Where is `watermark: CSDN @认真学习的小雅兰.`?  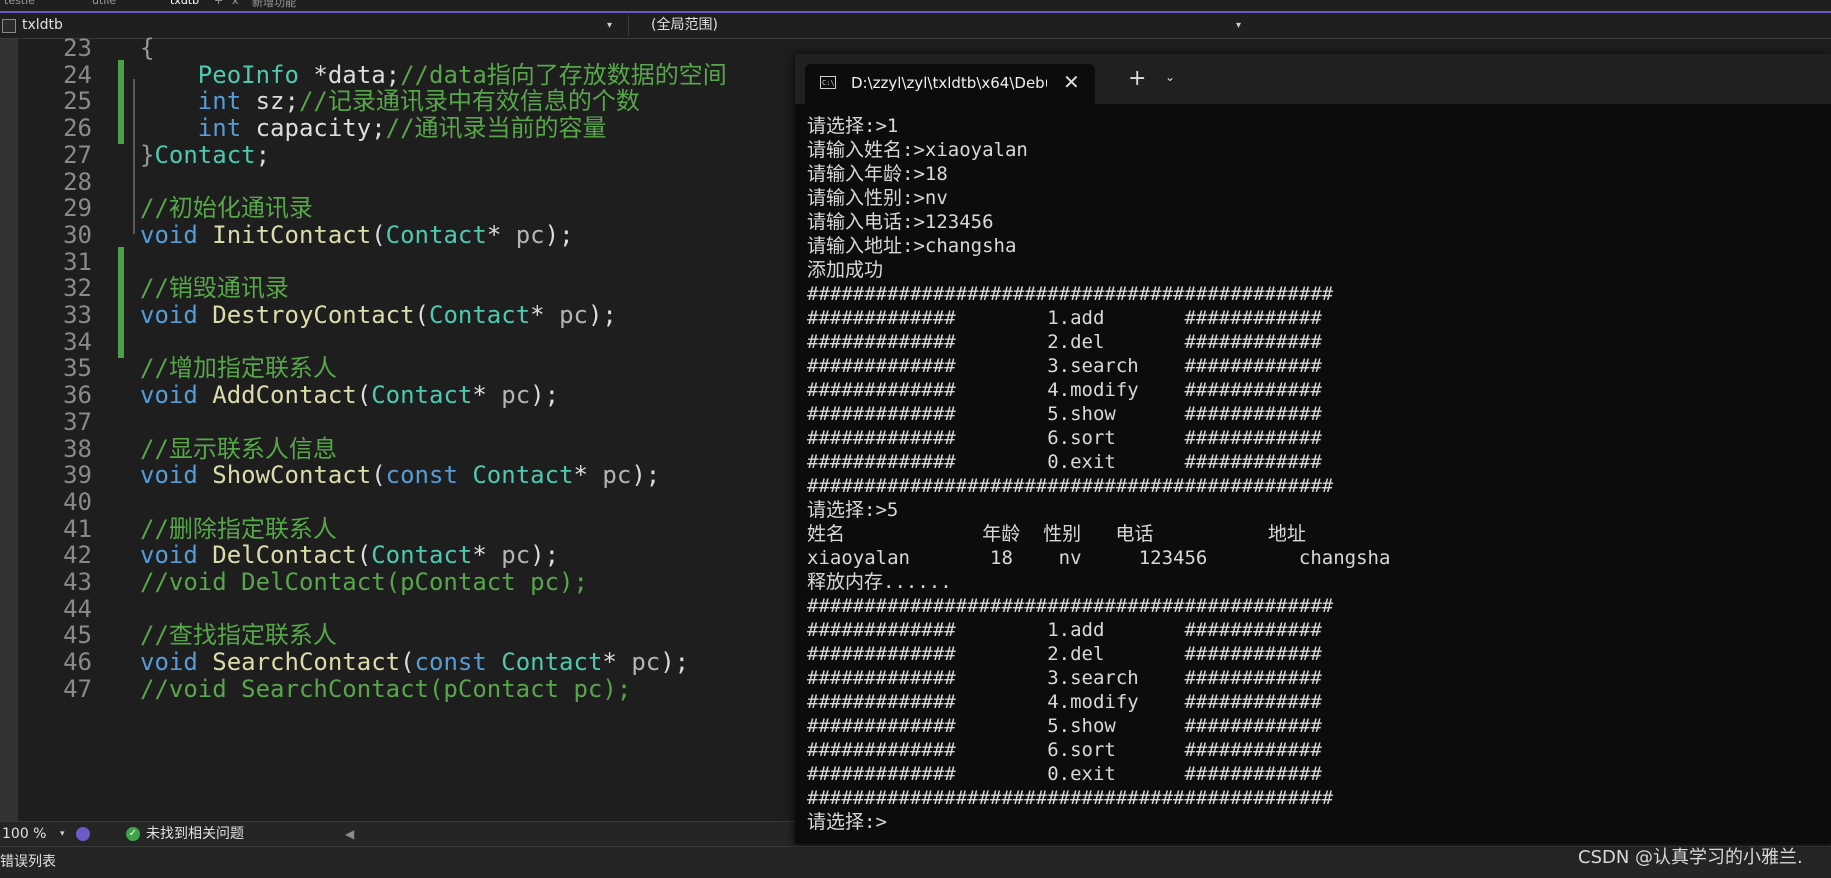
watermark: CSDN @认真学习的小雅兰. is located at coordinates (1690, 857).